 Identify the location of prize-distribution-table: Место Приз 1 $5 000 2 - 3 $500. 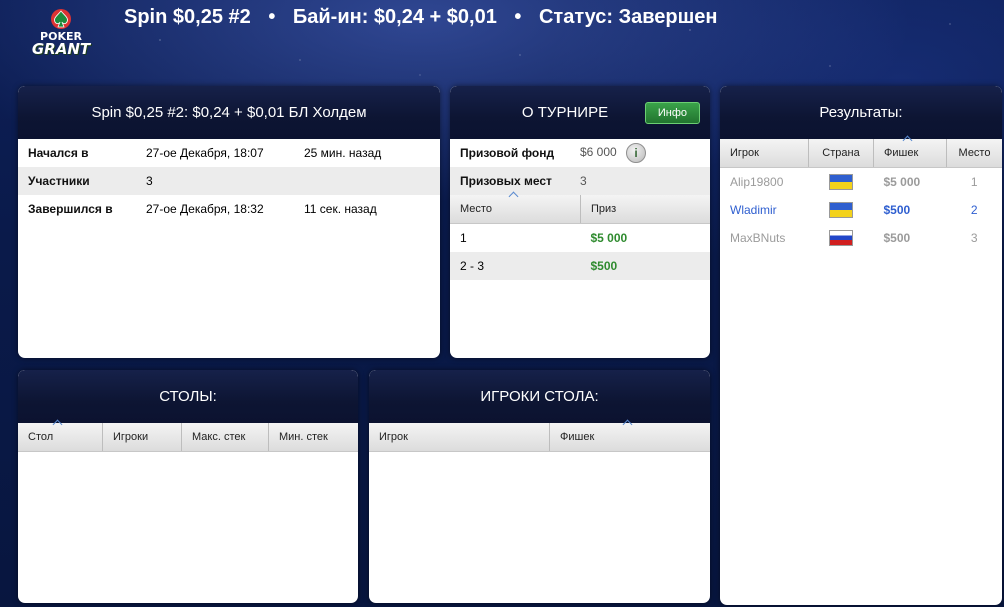
(580, 235).